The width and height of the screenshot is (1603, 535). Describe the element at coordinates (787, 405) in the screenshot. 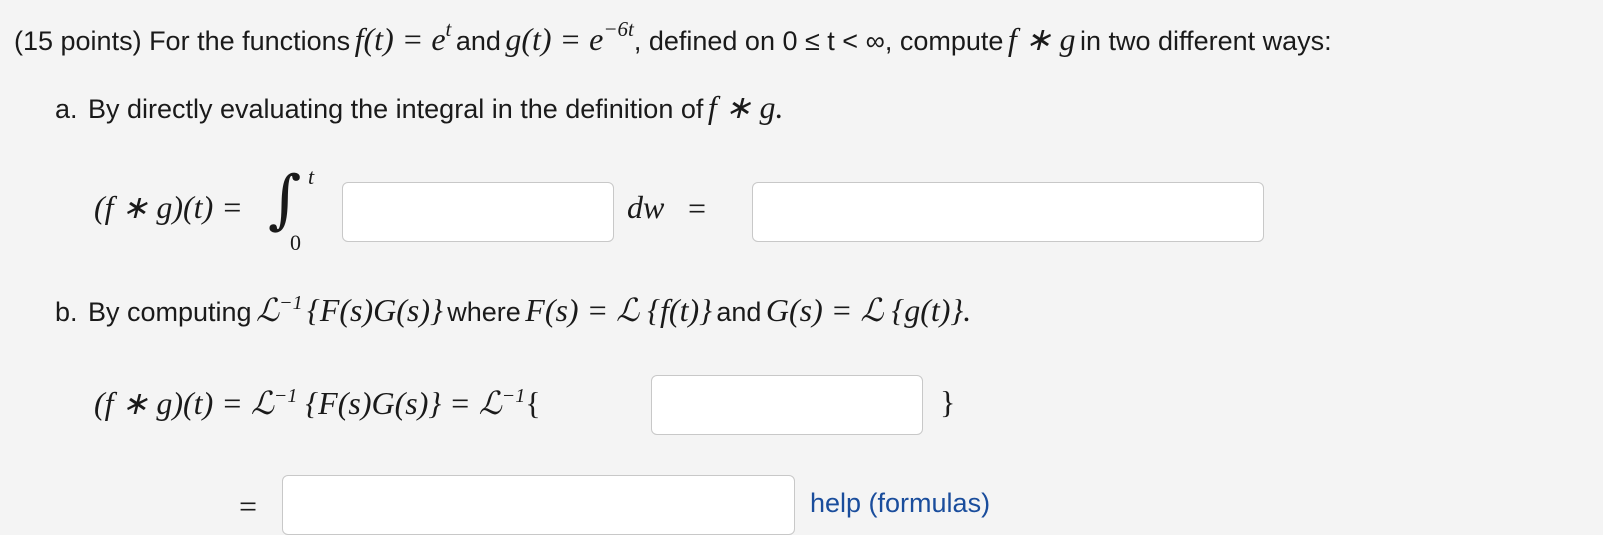

I see `laplace-product-input` at that location.